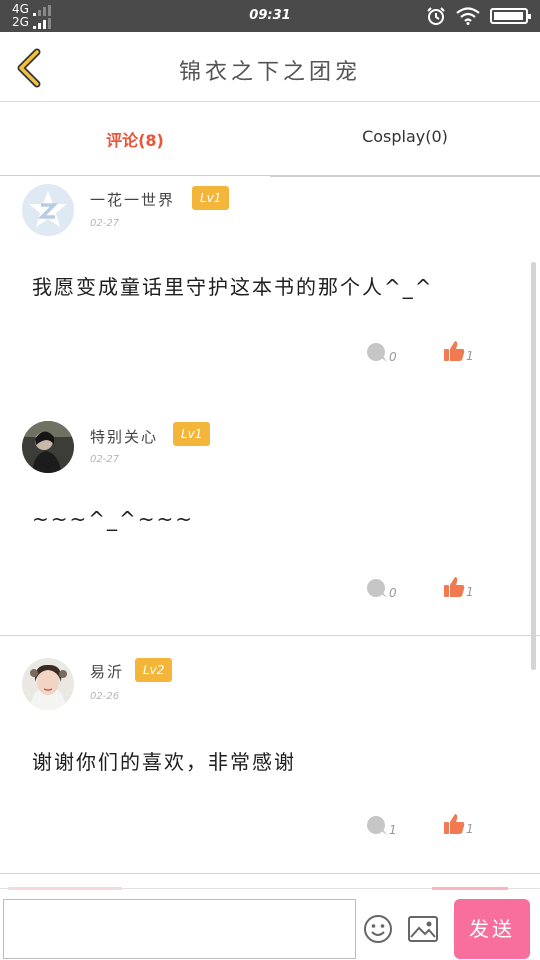 This screenshot has height=960, width=540. I want to click on image-button, so click(423, 929).